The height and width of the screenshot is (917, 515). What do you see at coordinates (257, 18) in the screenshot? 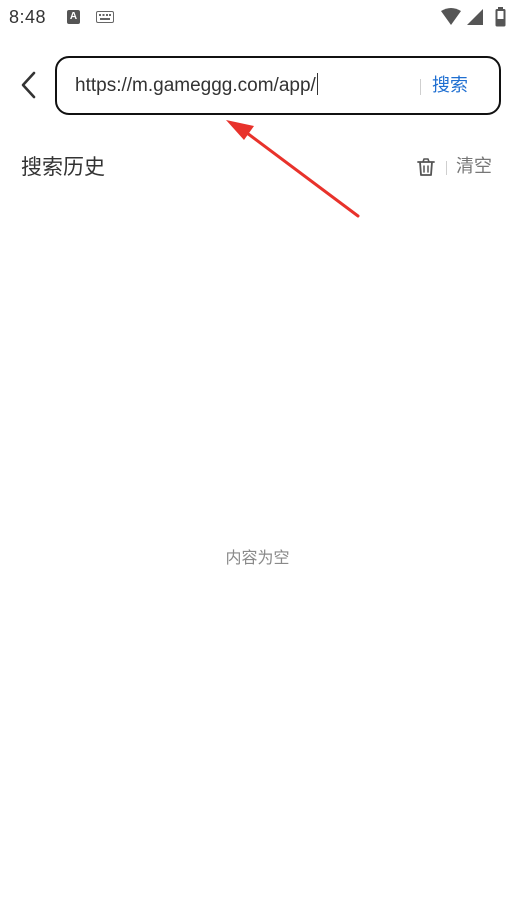
I see `status-bar: 8:48 A` at bounding box center [257, 18].